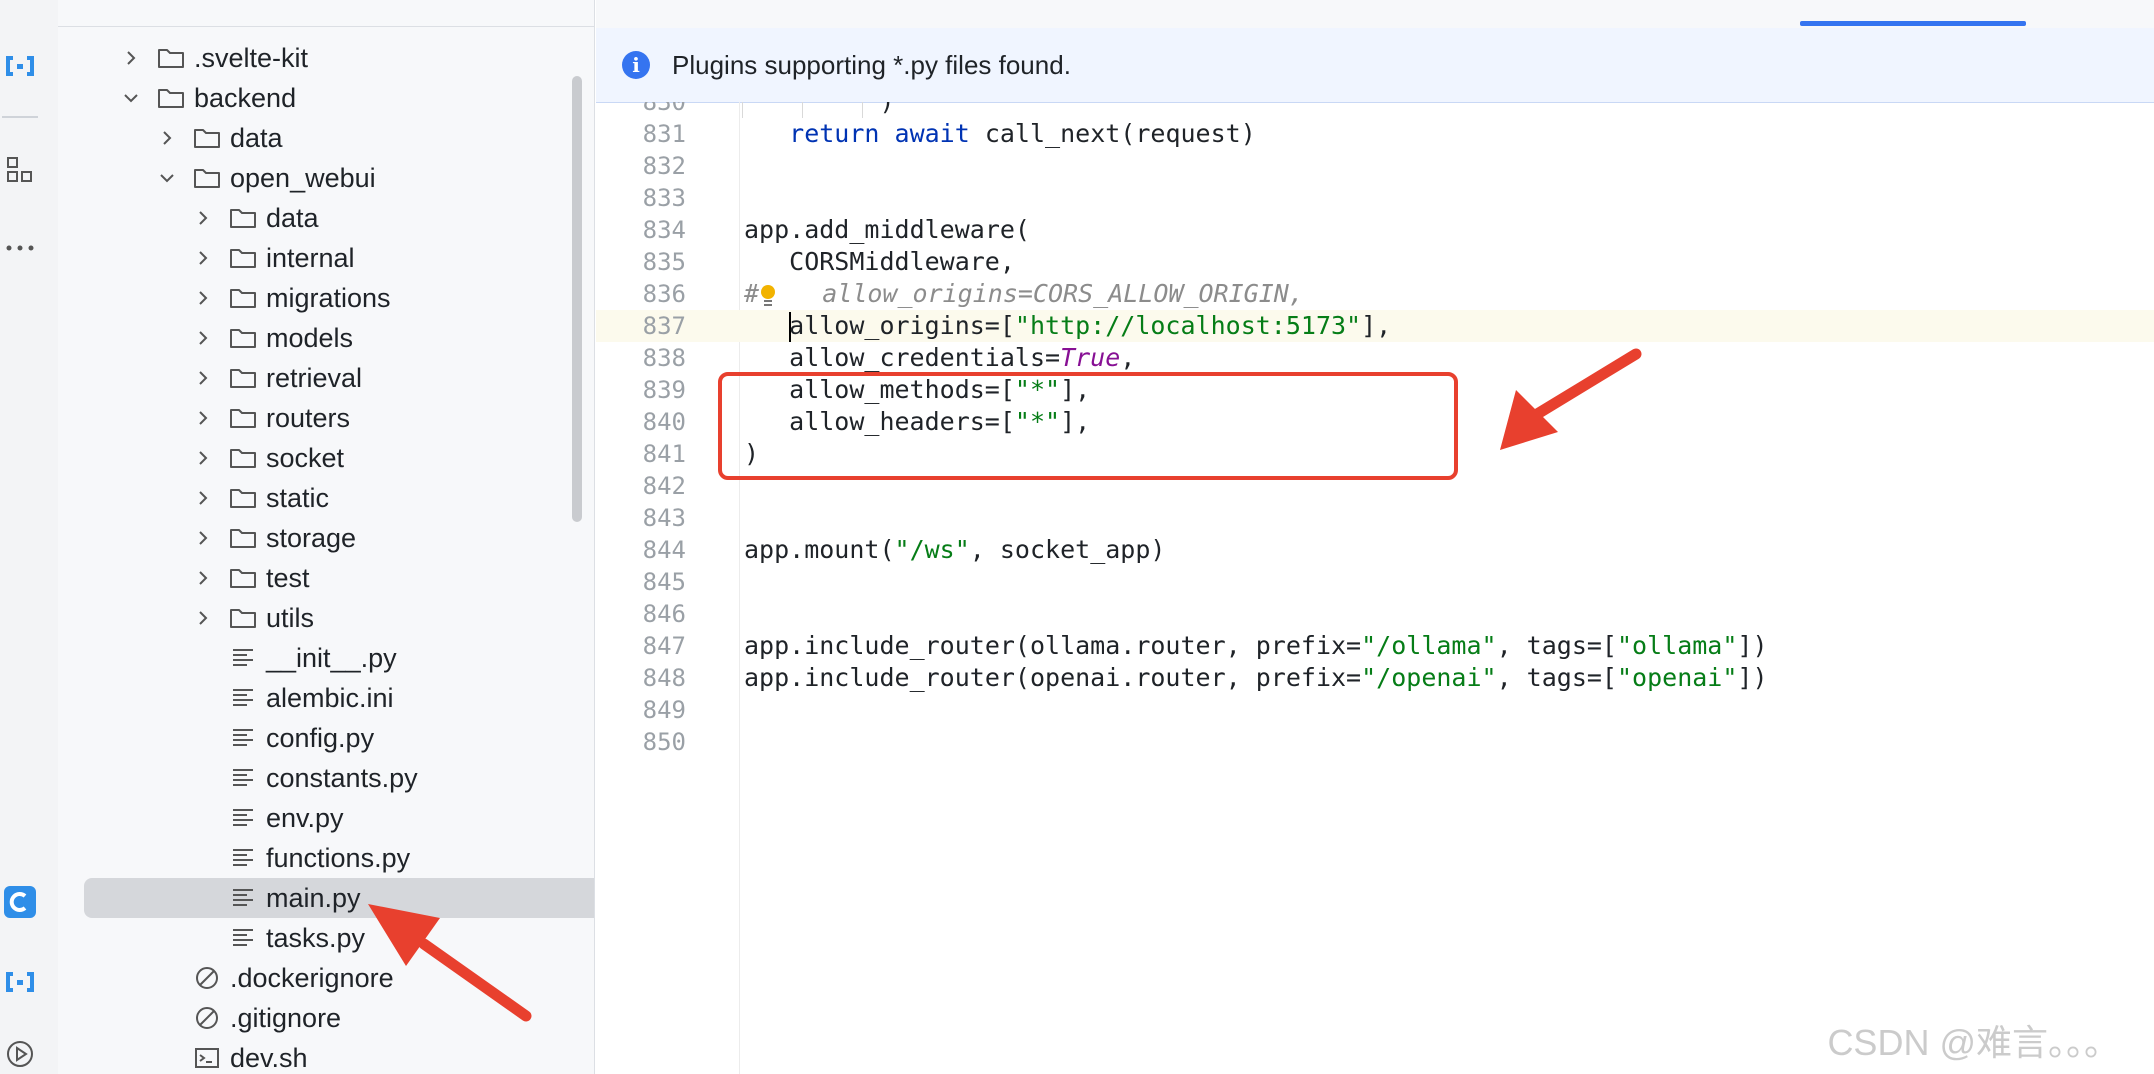 The width and height of the screenshot is (2154, 1074). Describe the element at coordinates (339, 618) in the screenshot. I see `tree-item: utils` at that location.